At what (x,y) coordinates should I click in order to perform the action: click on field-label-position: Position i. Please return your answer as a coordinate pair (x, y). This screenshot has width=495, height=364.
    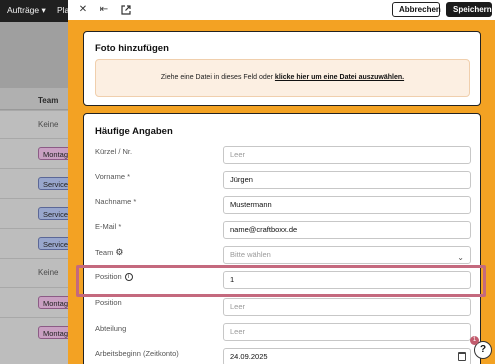
    Looking at the image, I should click on (114, 277).